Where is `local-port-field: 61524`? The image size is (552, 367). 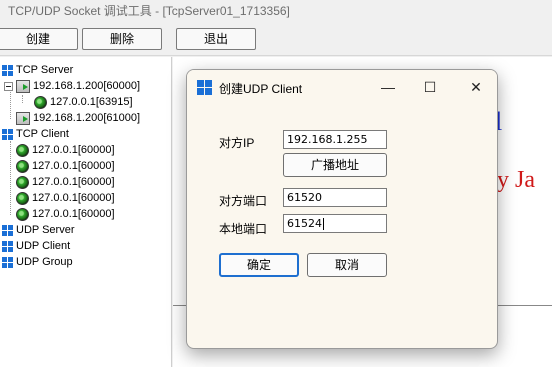
local-port-field: 61524 is located at coordinates (335, 223).